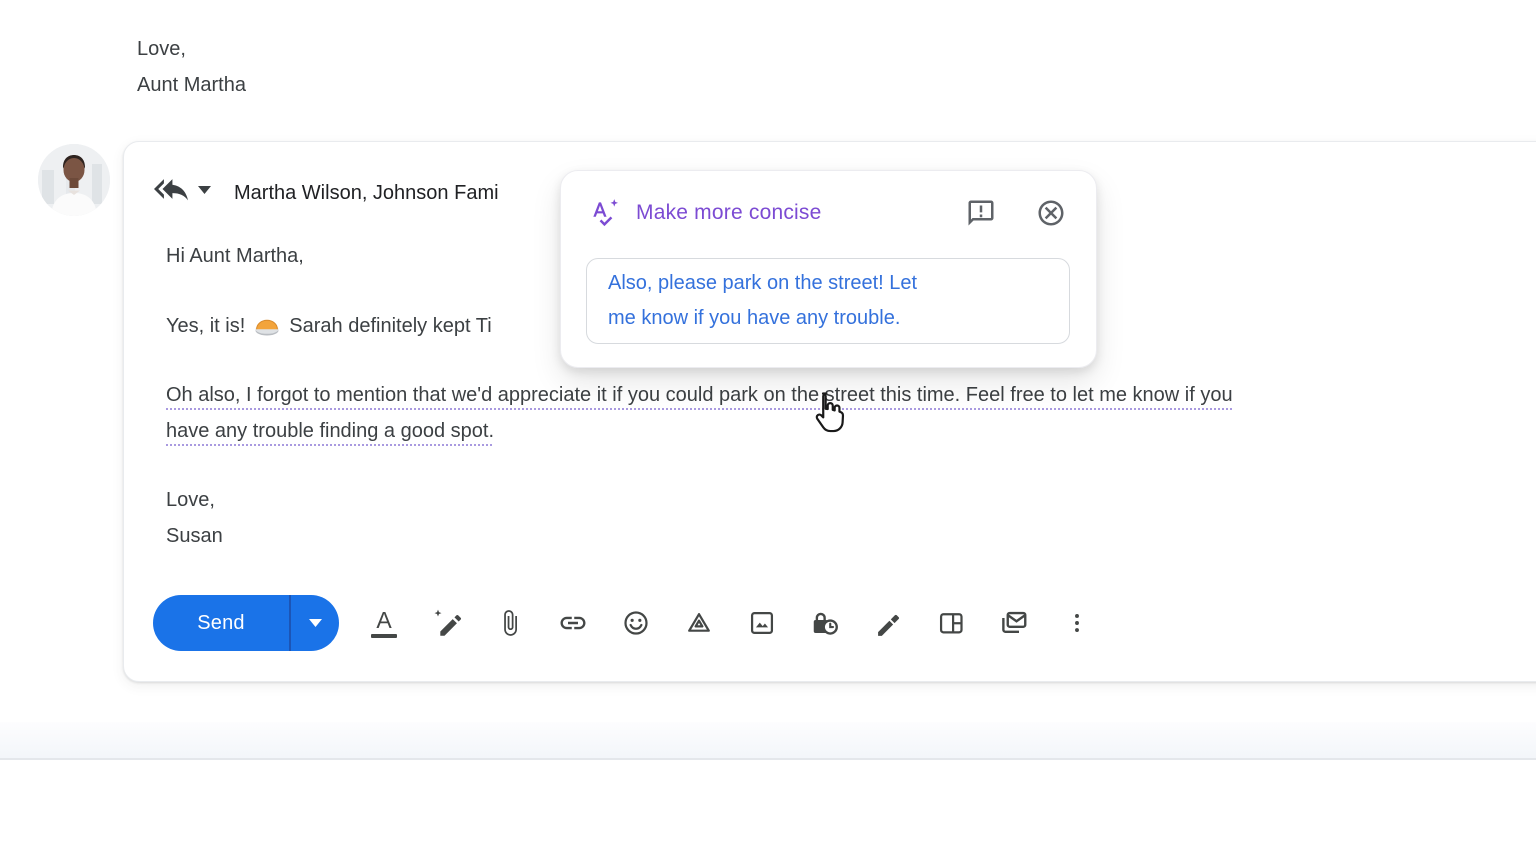  Describe the element at coordinates (194, 536) in the screenshot. I see `signature-line: Susan` at that location.